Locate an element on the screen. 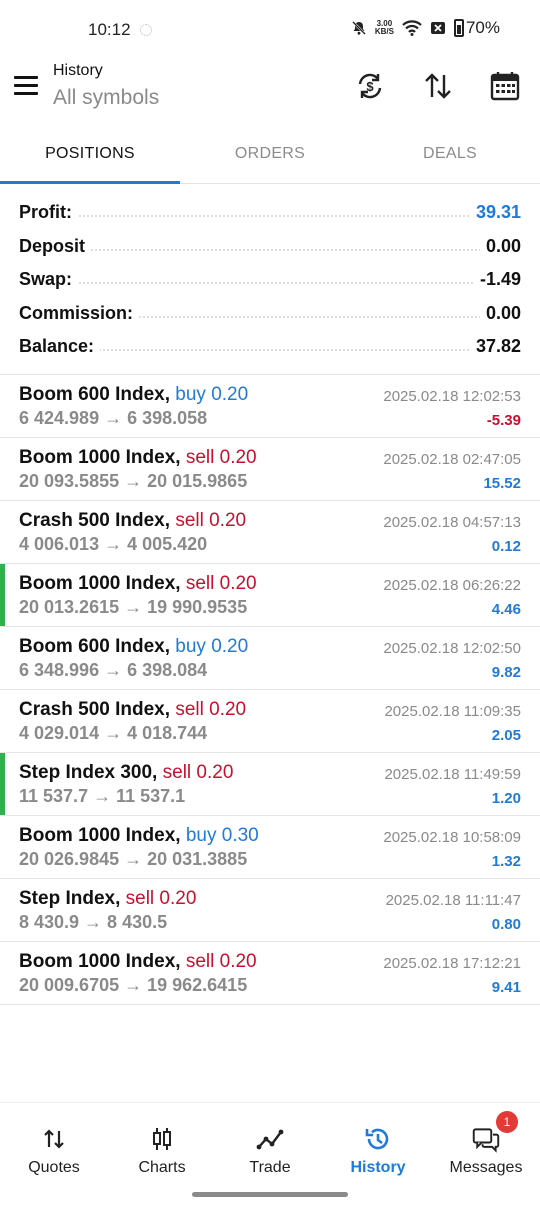 This screenshot has height=1206, width=540. nav-label: Quotes is located at coordinates (54, 1167).